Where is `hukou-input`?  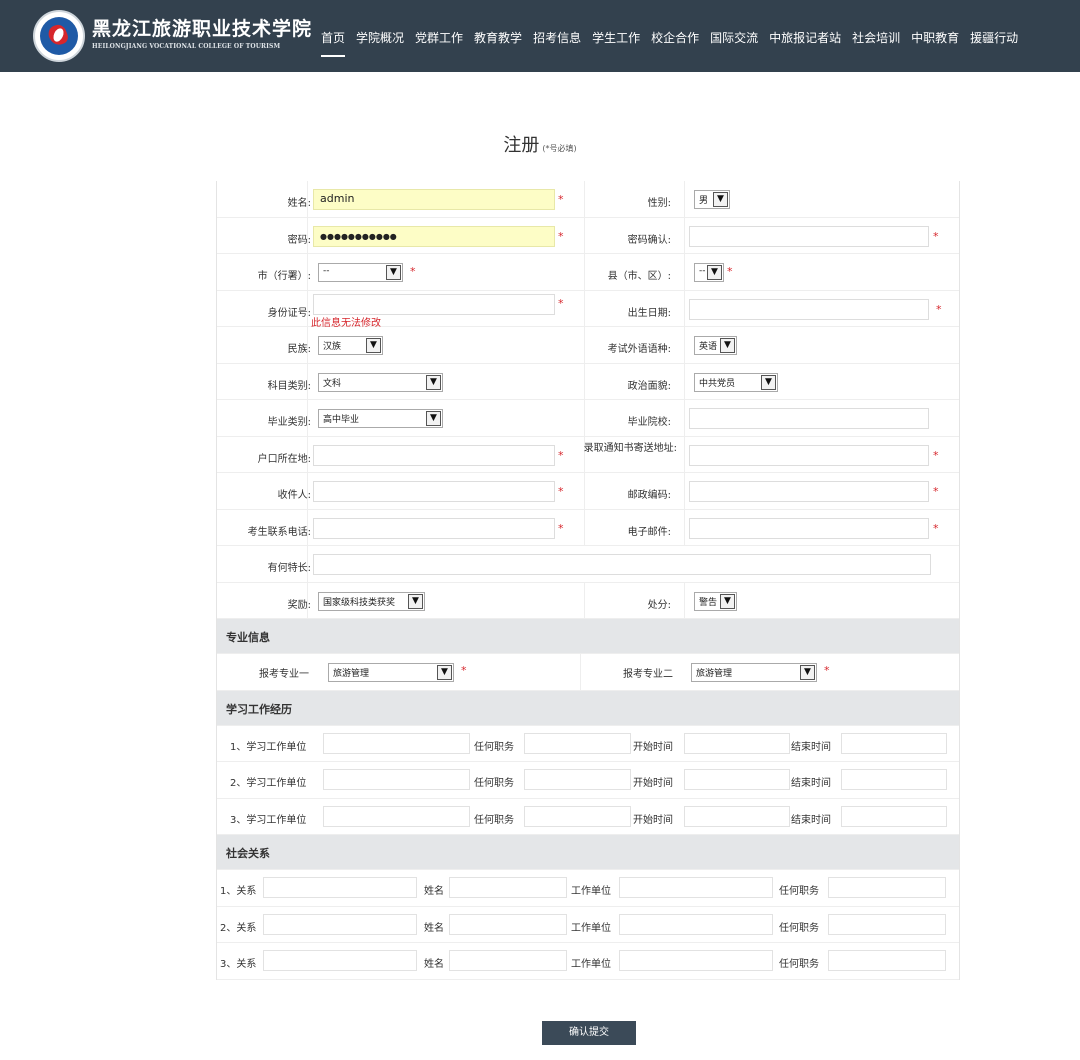 hukou-input is located at coordinates (434, 455).